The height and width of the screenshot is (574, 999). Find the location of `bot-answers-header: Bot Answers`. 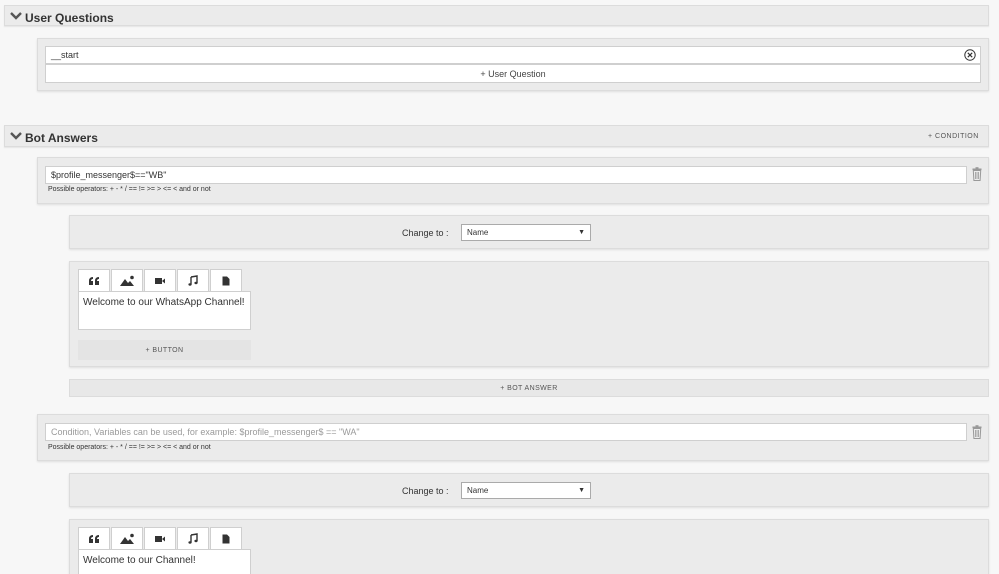

bot-answers-header: Bot Answers is located at coordinates (496, 136).